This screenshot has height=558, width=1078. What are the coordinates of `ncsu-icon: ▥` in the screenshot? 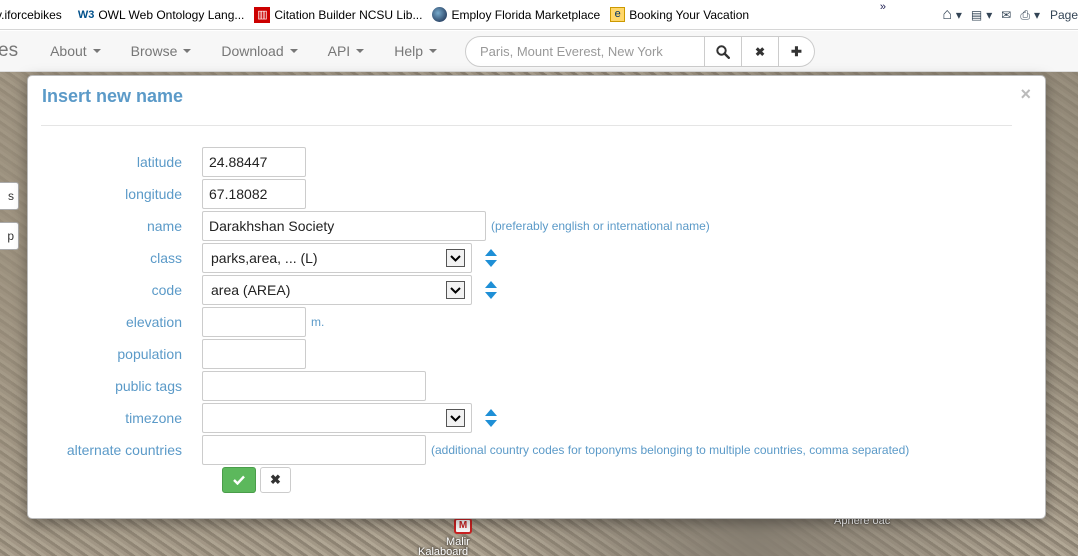 It's located at (262, 14).